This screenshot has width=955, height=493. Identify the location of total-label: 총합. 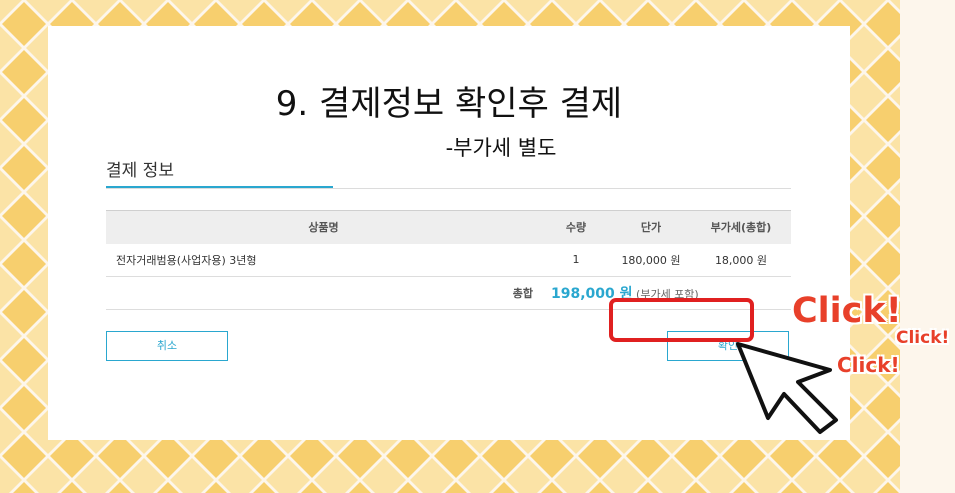
(323, 293).